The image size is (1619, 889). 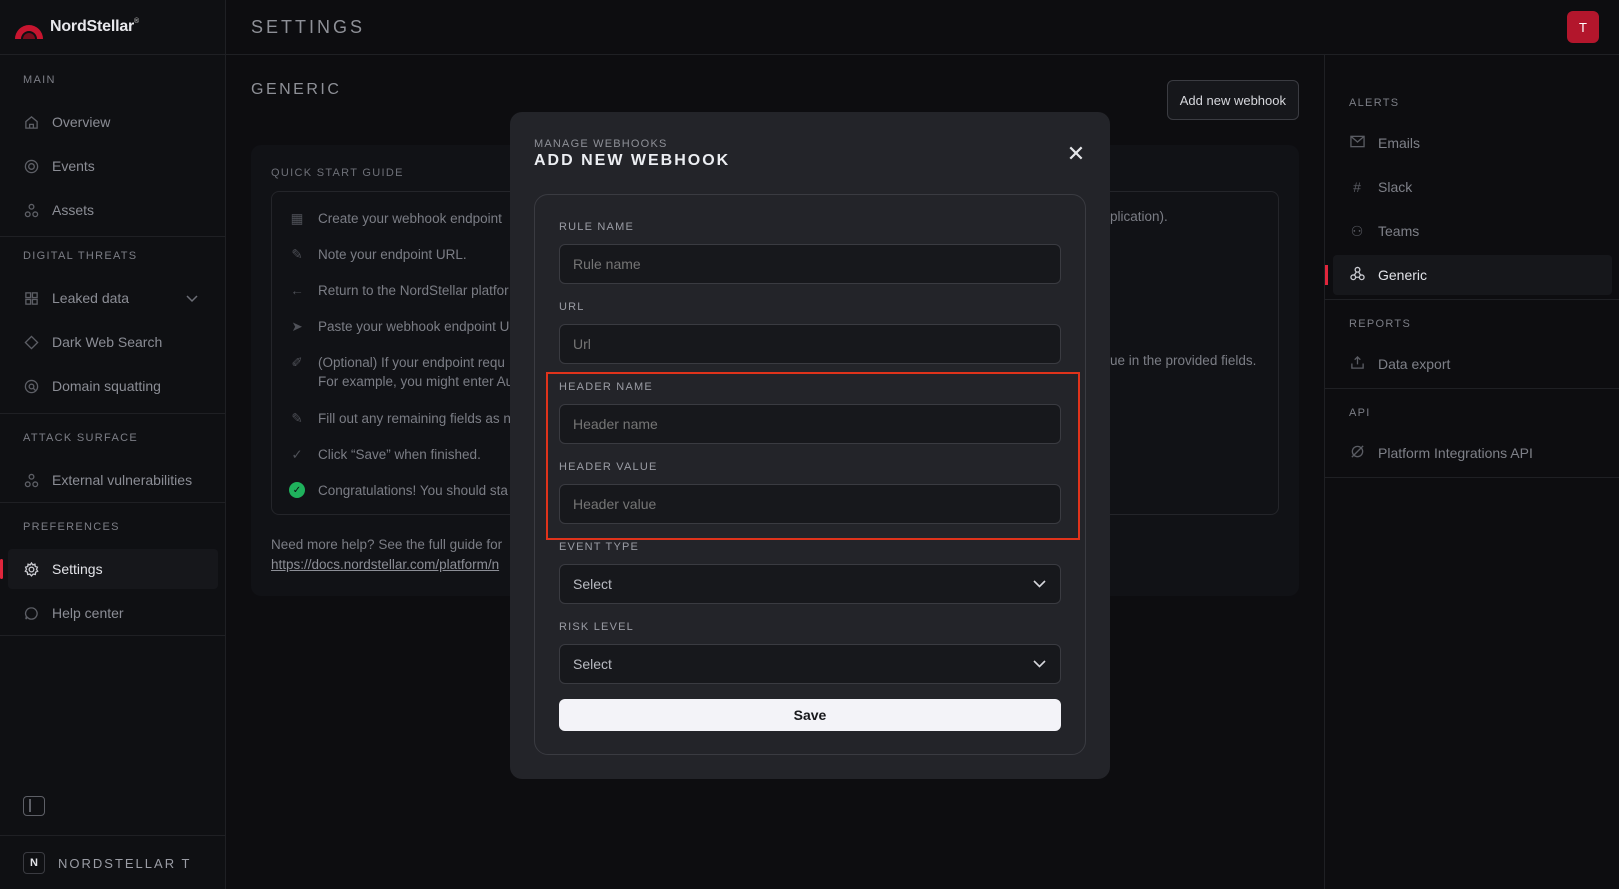 What do you see at coordinates (113, 210) in the screenshot?
I see `sidebar-item-assets: Assets` at bounding box center [113, 210].